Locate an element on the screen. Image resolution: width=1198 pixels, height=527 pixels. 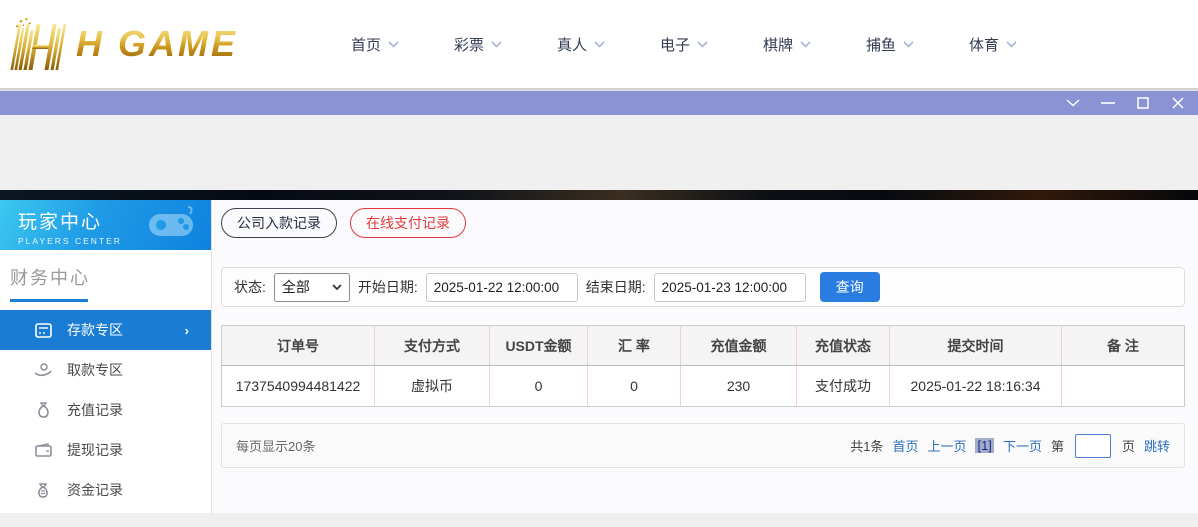
col-exchange-rate: 汇 率 is located at coordinates (634, 345).